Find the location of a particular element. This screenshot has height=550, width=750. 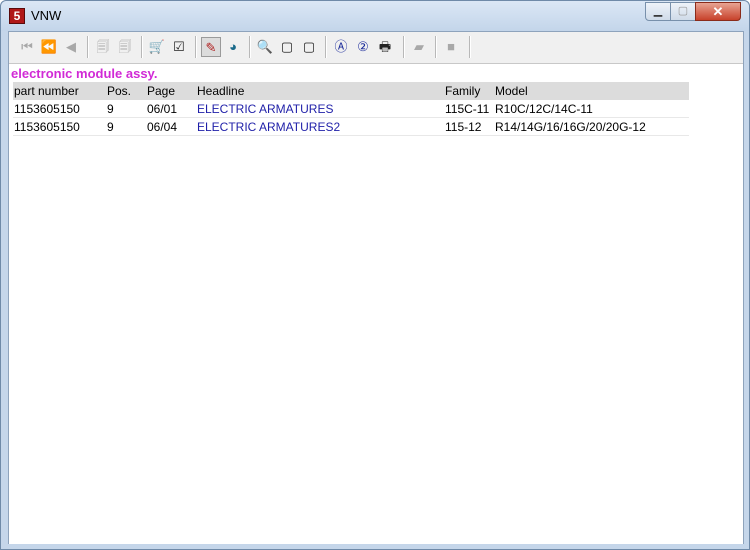

close-button: ✕ is located at coordinates (718, 11).